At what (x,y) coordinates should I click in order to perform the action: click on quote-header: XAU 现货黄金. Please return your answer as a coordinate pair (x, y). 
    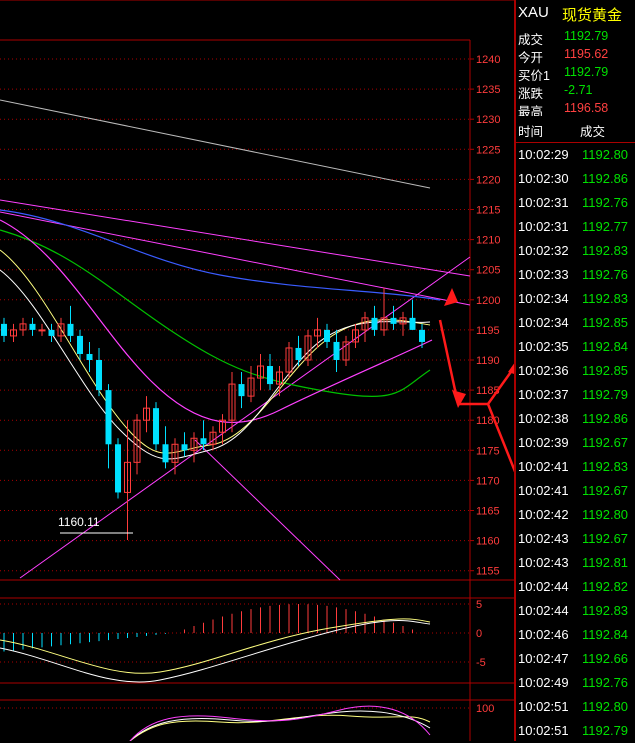
    Looking at the image, I should click on (575, 13).